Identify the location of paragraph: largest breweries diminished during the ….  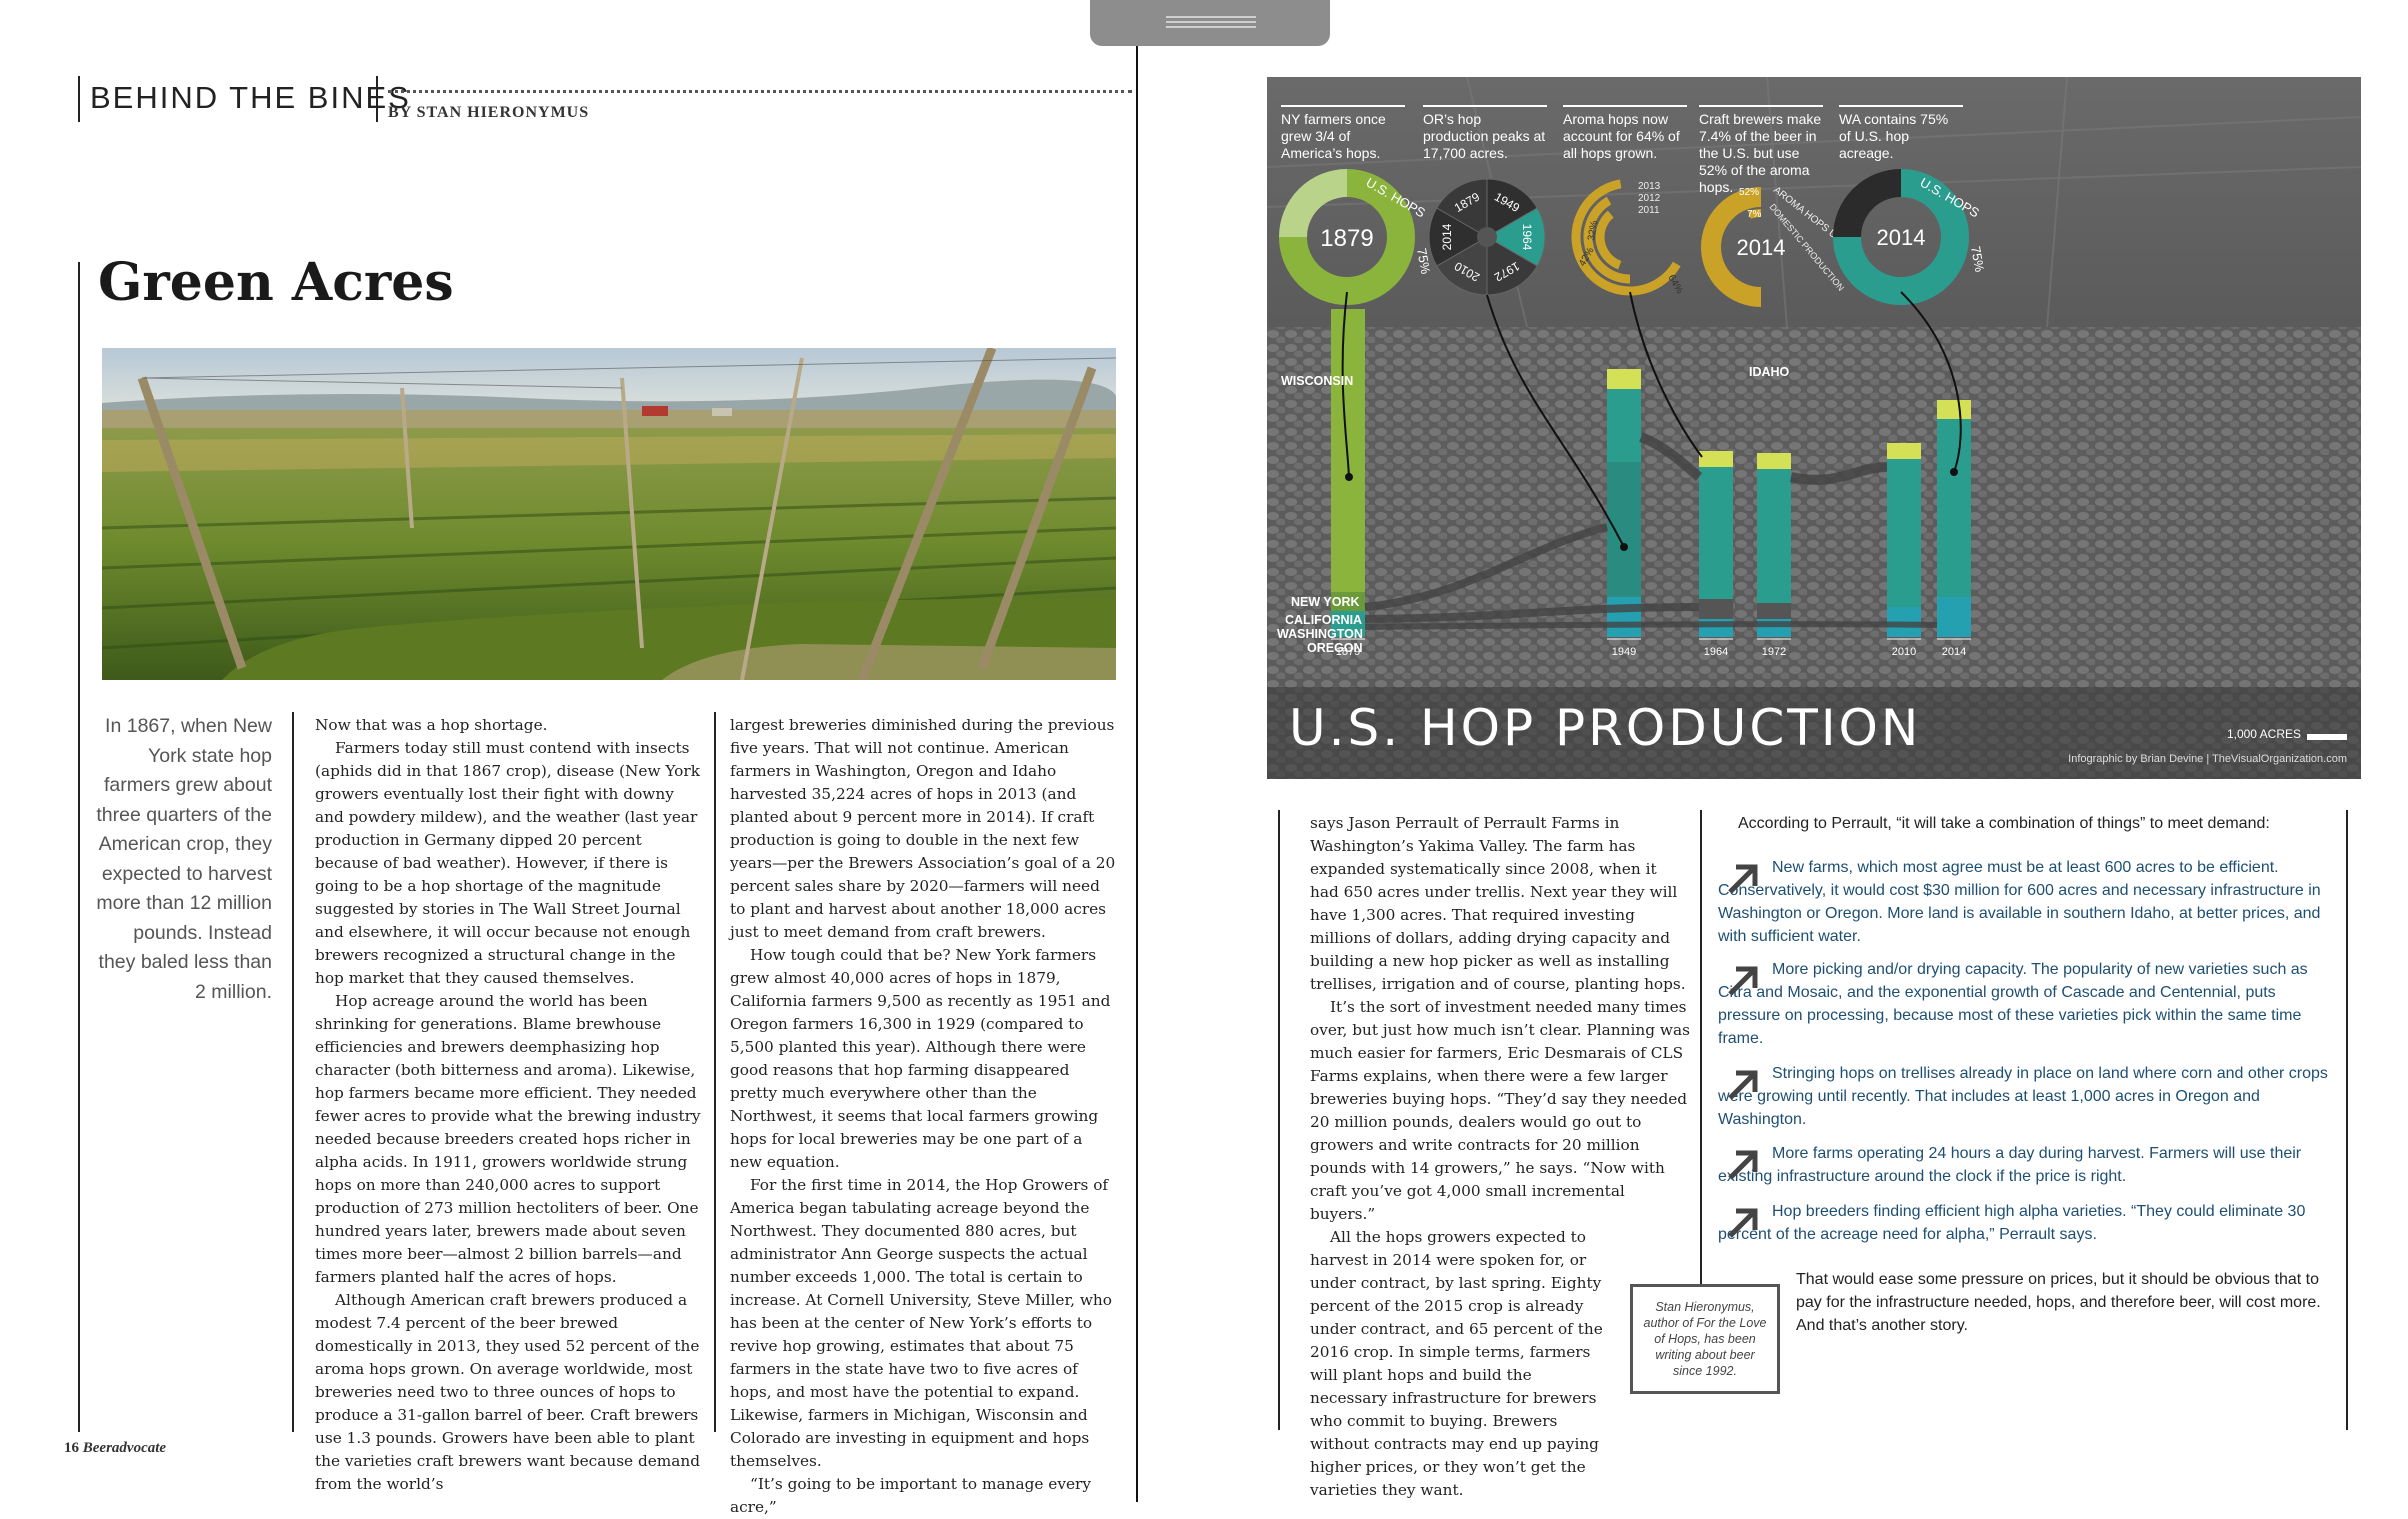
(923, 828).